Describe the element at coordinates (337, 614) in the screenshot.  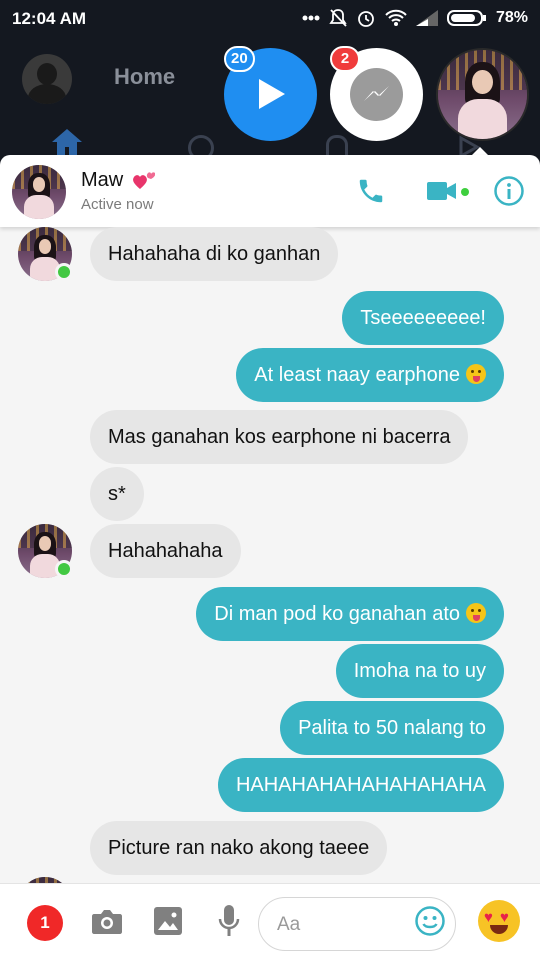
I see `message-text: Di man pod ko ganahan ato` at that location.